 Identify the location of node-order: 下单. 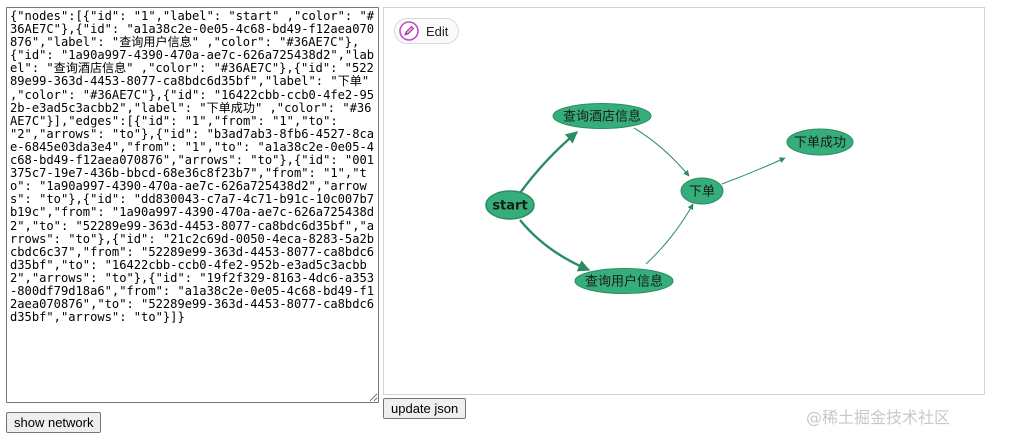
(702, 191).